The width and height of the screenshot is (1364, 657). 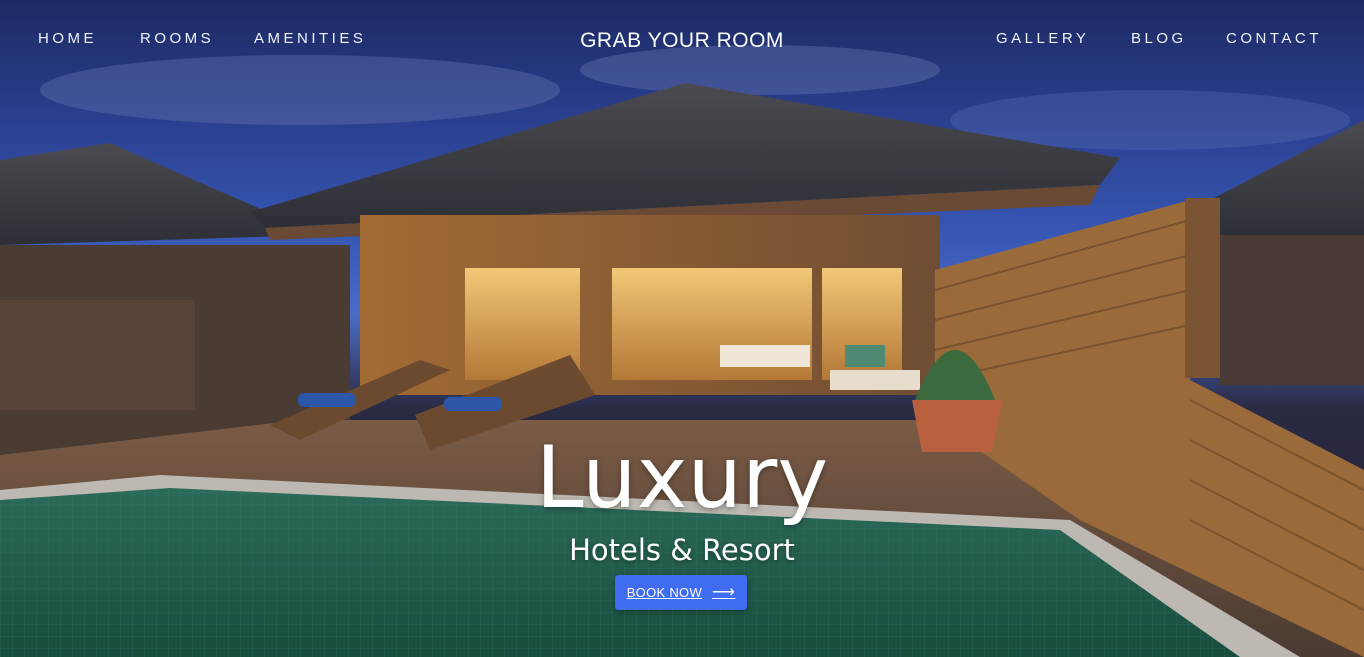 I want to click on hero-subtitle: Hotels & Resort, so click(x=682, y=550).